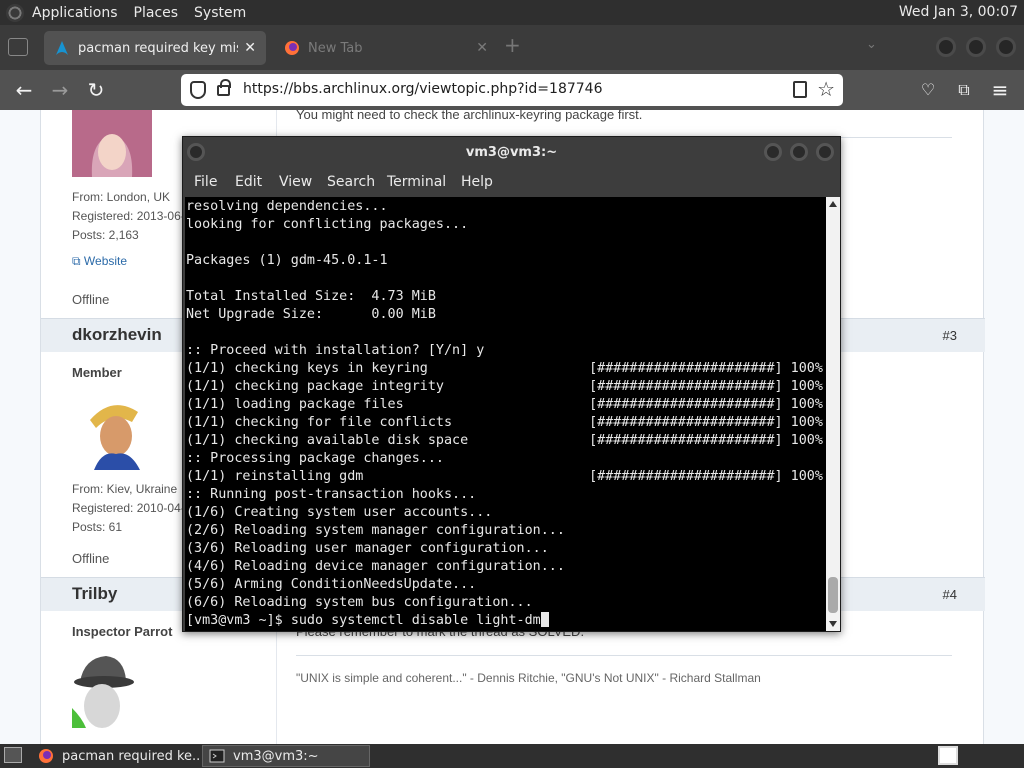 Image resolution: width=1024 pixels, height=768 pixels. What do you see at coordinates (97, 372) in the screenshot?
I see `author-title: Member` at bounding box center [97, 372].